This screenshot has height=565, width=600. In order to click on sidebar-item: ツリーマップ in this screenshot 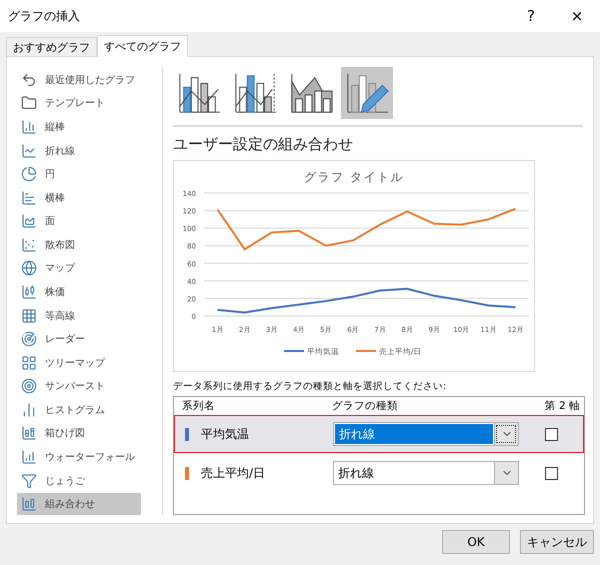, I will do `click(79, 363)`.